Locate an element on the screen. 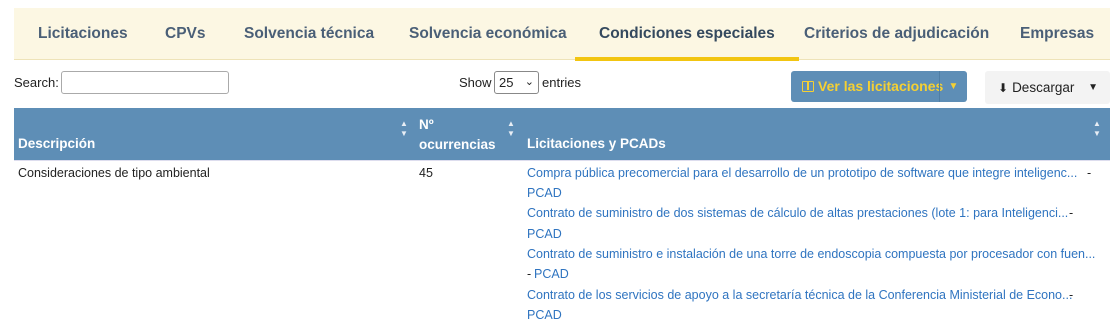 The width and height of the screenshot is (1116, 325). header-ocurrencias-line1: Nº is located at coordinates (426, 124).